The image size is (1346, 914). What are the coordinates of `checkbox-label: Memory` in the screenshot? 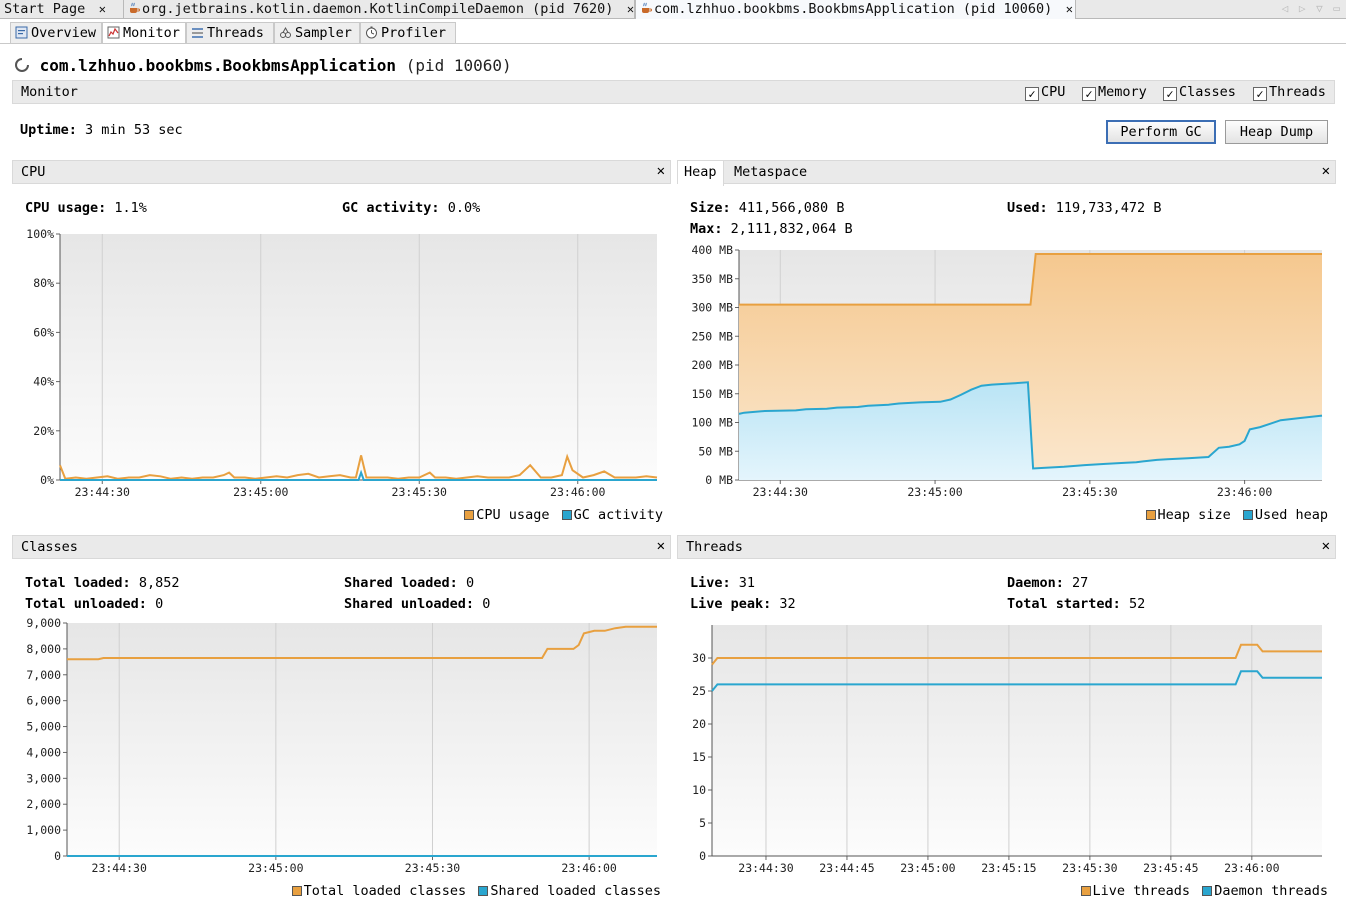 It's located at (1122, 92).